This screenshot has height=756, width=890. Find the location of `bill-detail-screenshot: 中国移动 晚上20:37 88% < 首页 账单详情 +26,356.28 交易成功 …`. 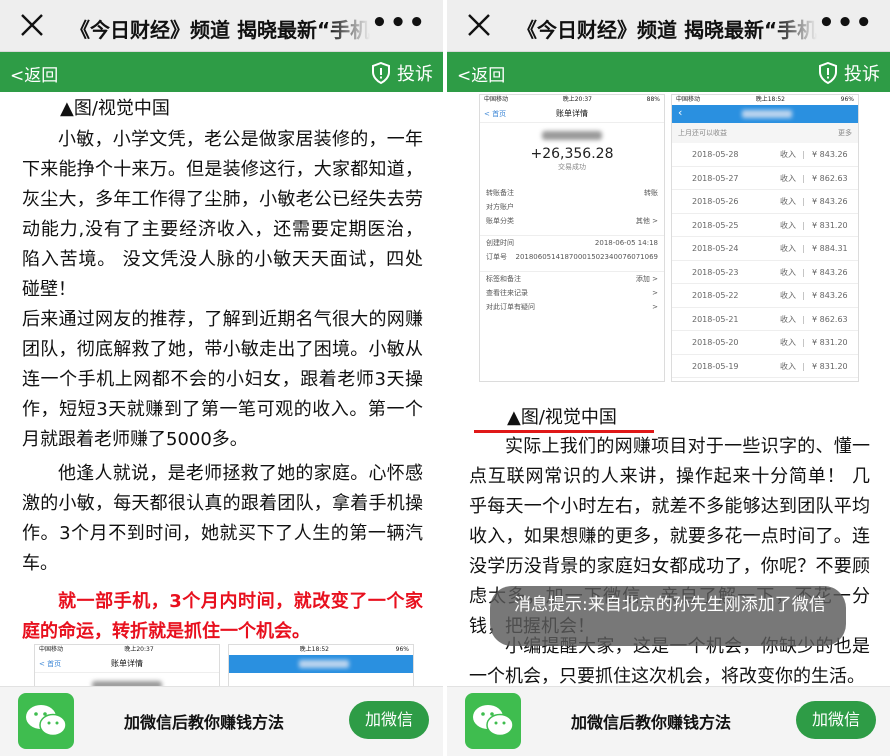

bill-detail-screenshot: 中国移动 晚上20:37 88% < 首页 账单详情 +26,356.28 交易成功 … is located at coordinates (572, 238).